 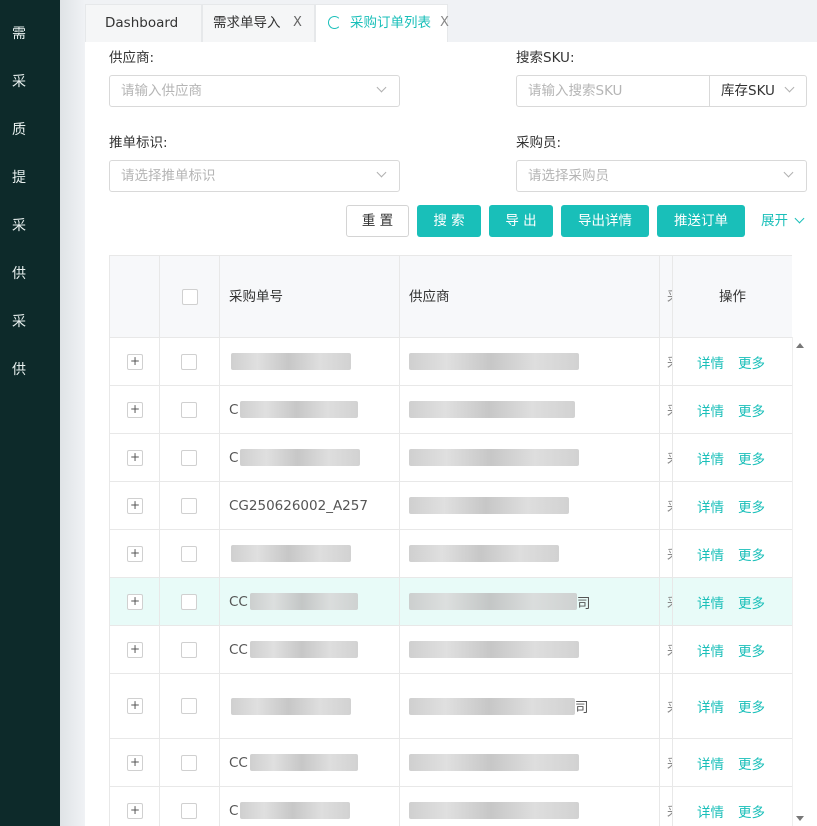 What do you see at coordinates (190, 297) in the screenshot?
I see `select-all-checkbox` at bounding box center [190, 297].